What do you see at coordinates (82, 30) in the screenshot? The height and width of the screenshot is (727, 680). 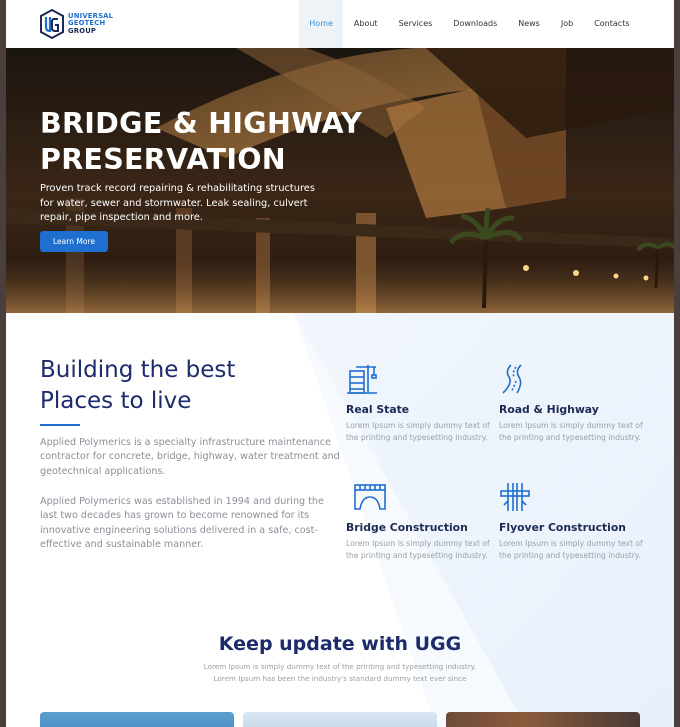 I see `brand-line3: GROUP` at bounding box center [82, 30].